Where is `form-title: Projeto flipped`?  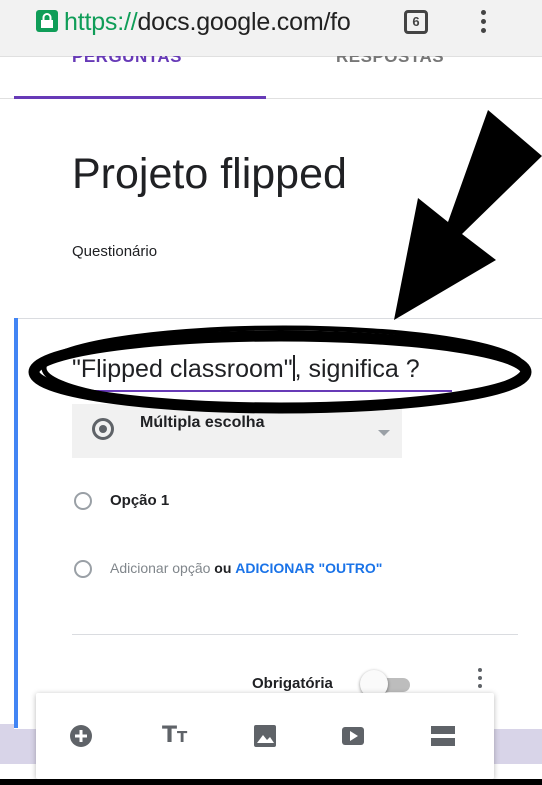
form-title: Projeto flipped is located at coordinates (209, 174).